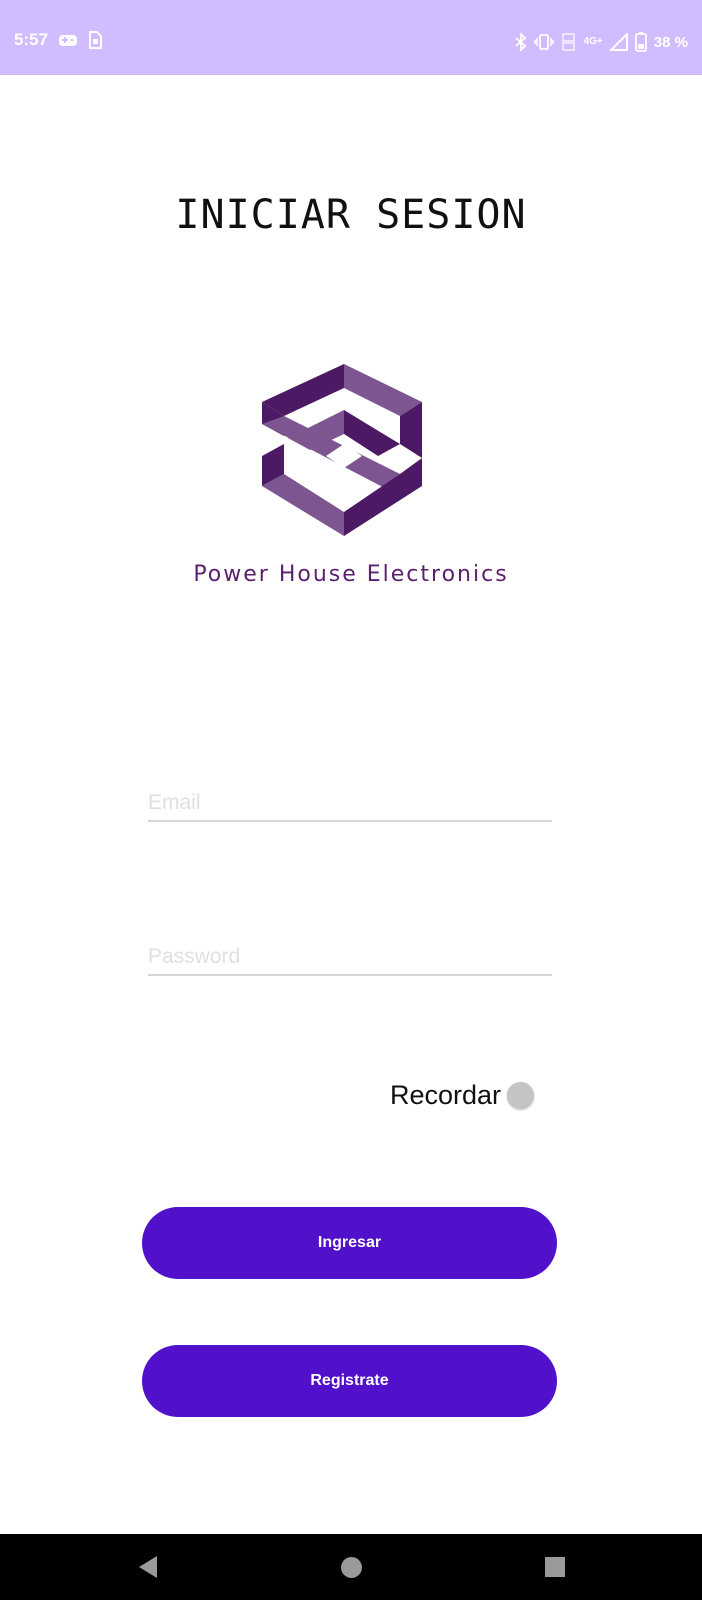 This screenshot has height=1600, width=702. What do you see at coordinates (342, 450) in the screenshot?
I see `power-house-logo-icon` at bounding box center [342, 450].